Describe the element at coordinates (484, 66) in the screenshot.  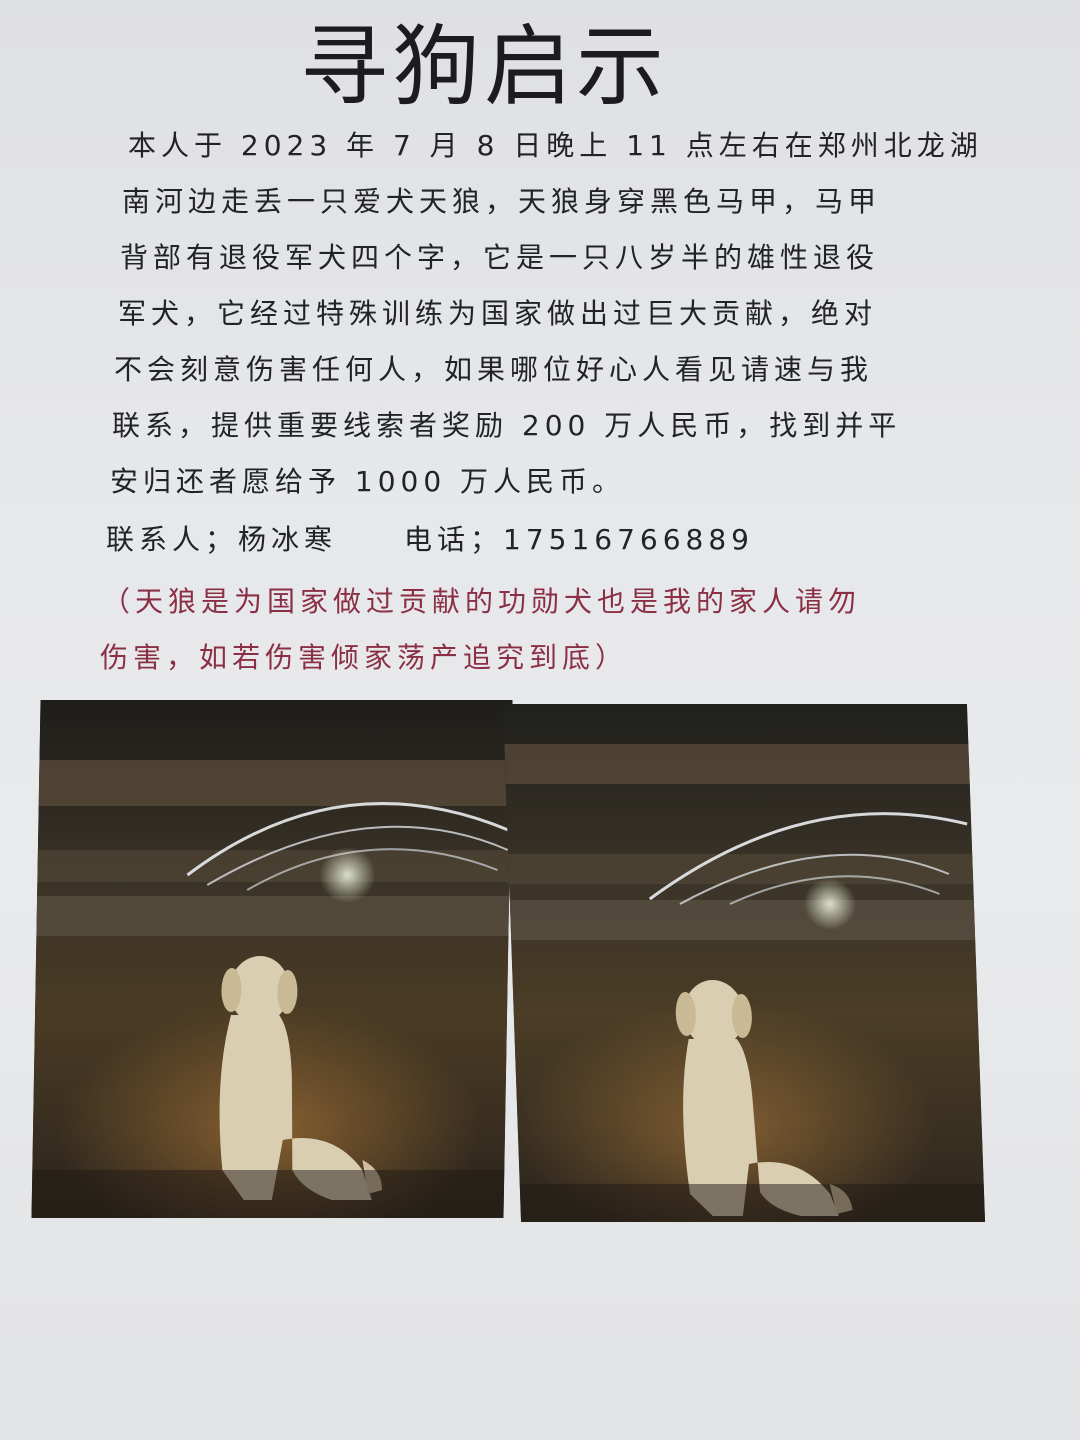
I see `poster-title: 寻狗启示` at that location.